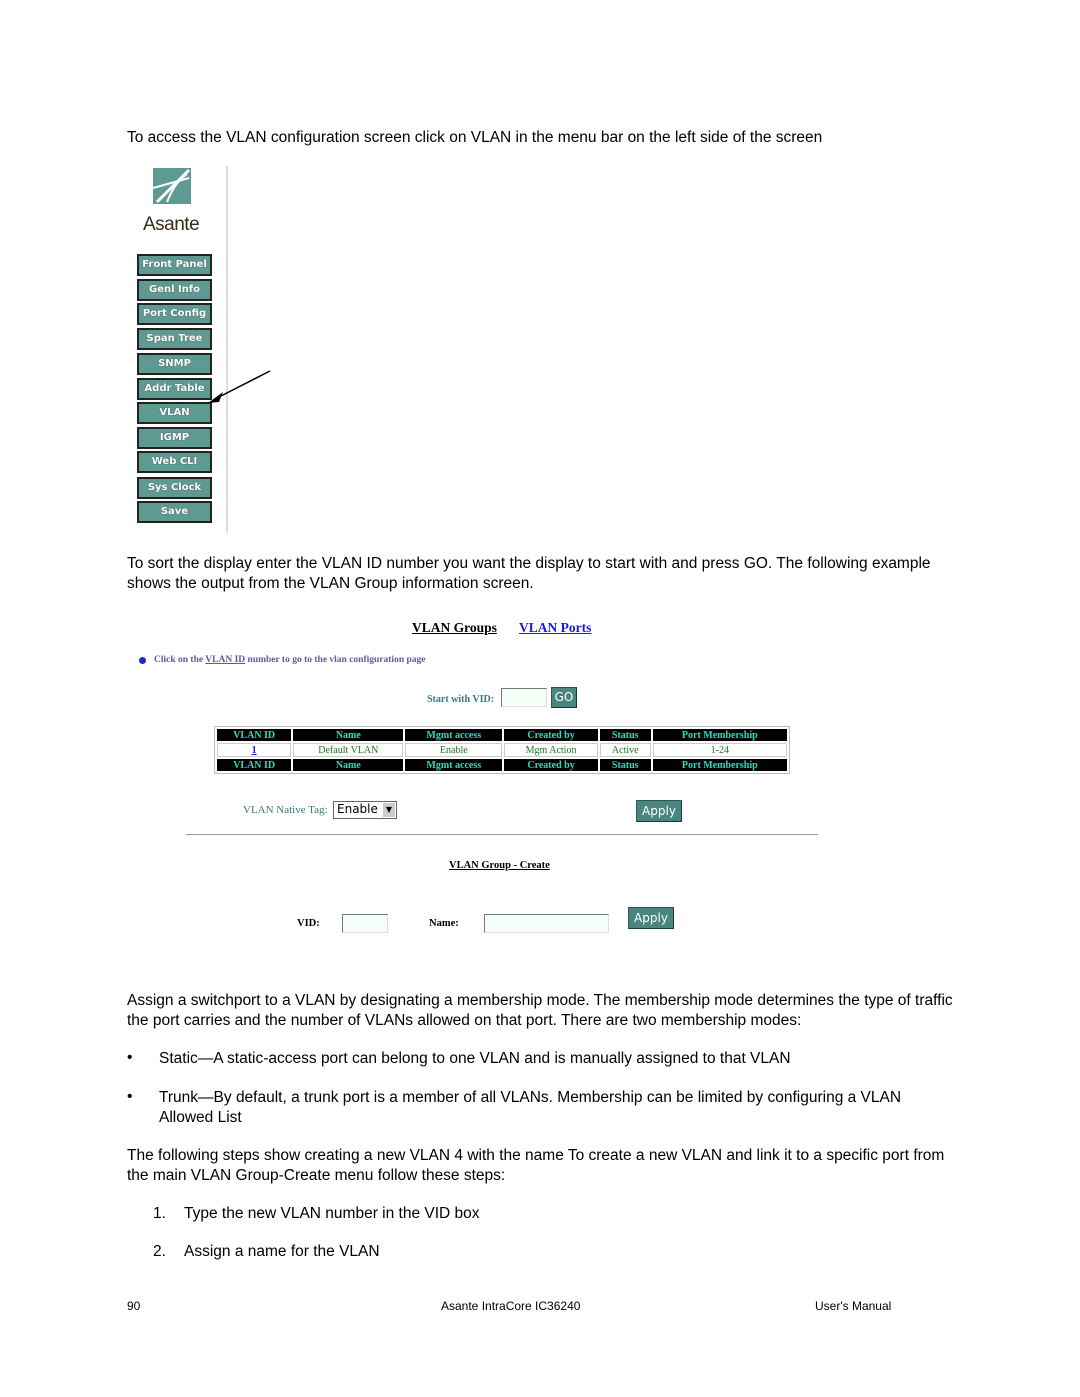  I want to click on tab-vlan-ports: VLAN Ports, so click(555, 628).